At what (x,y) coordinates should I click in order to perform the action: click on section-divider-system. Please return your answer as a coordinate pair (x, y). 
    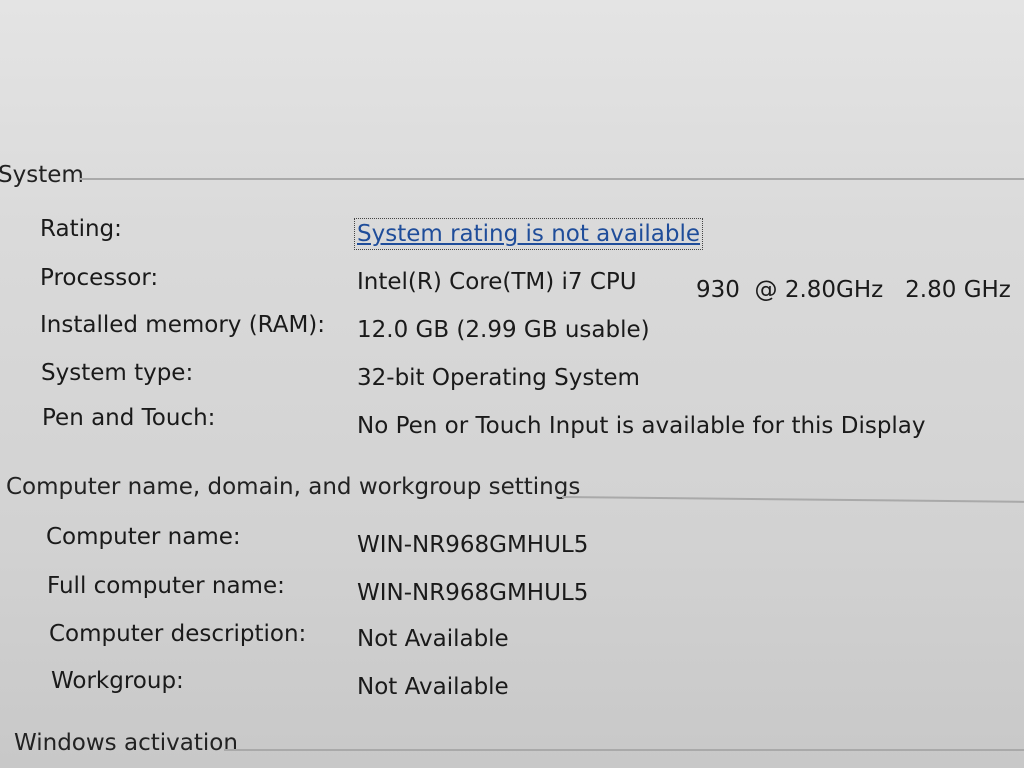
    Looking at the image, I should click on (552, 179).